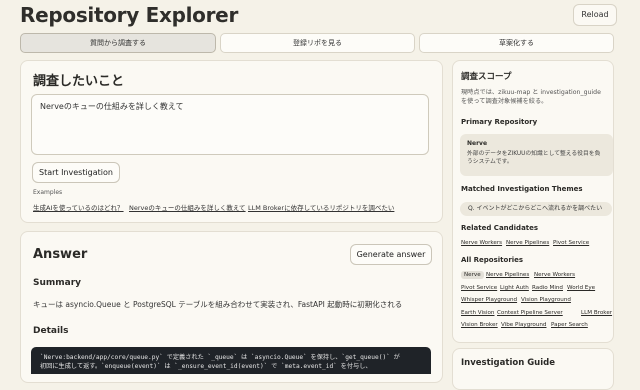 The width and height of the screenshot is (640, 390). What do you see at coordinates (317, 43) in the screenshot?
I see `tab-repos: 登録リポを見る` at bounding box center [317, 43].